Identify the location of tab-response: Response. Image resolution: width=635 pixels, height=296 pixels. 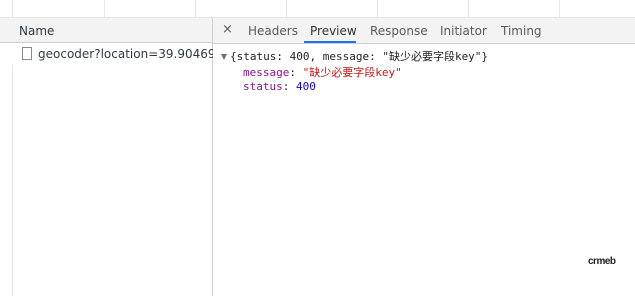
(399, 31).